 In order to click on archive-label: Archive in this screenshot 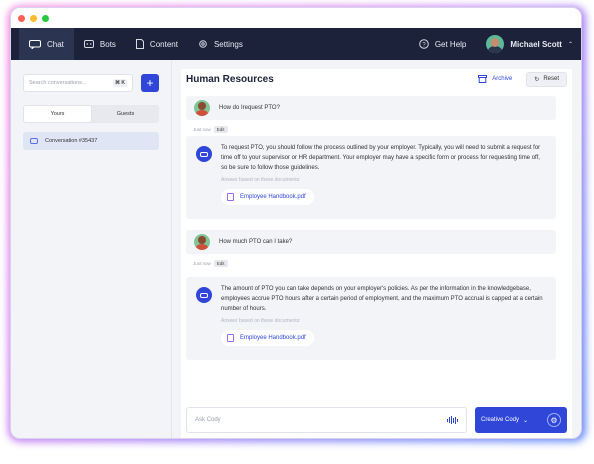, I will do `click(502, 79)`.